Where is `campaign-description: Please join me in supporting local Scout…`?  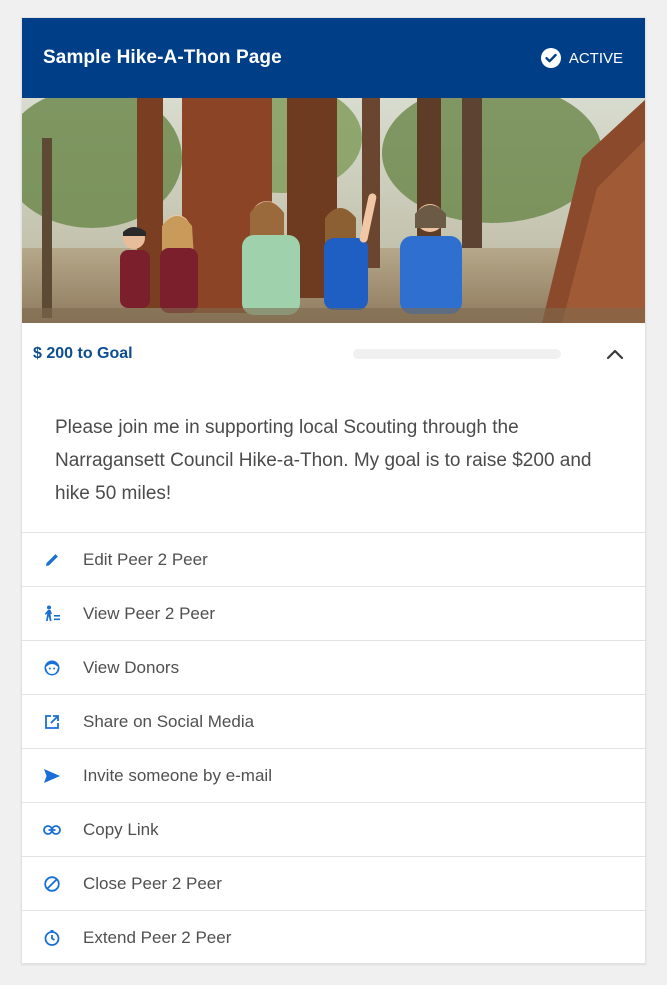
campaign-description: Please join me in supporting local Scout… is located at coordinates (333, 459).